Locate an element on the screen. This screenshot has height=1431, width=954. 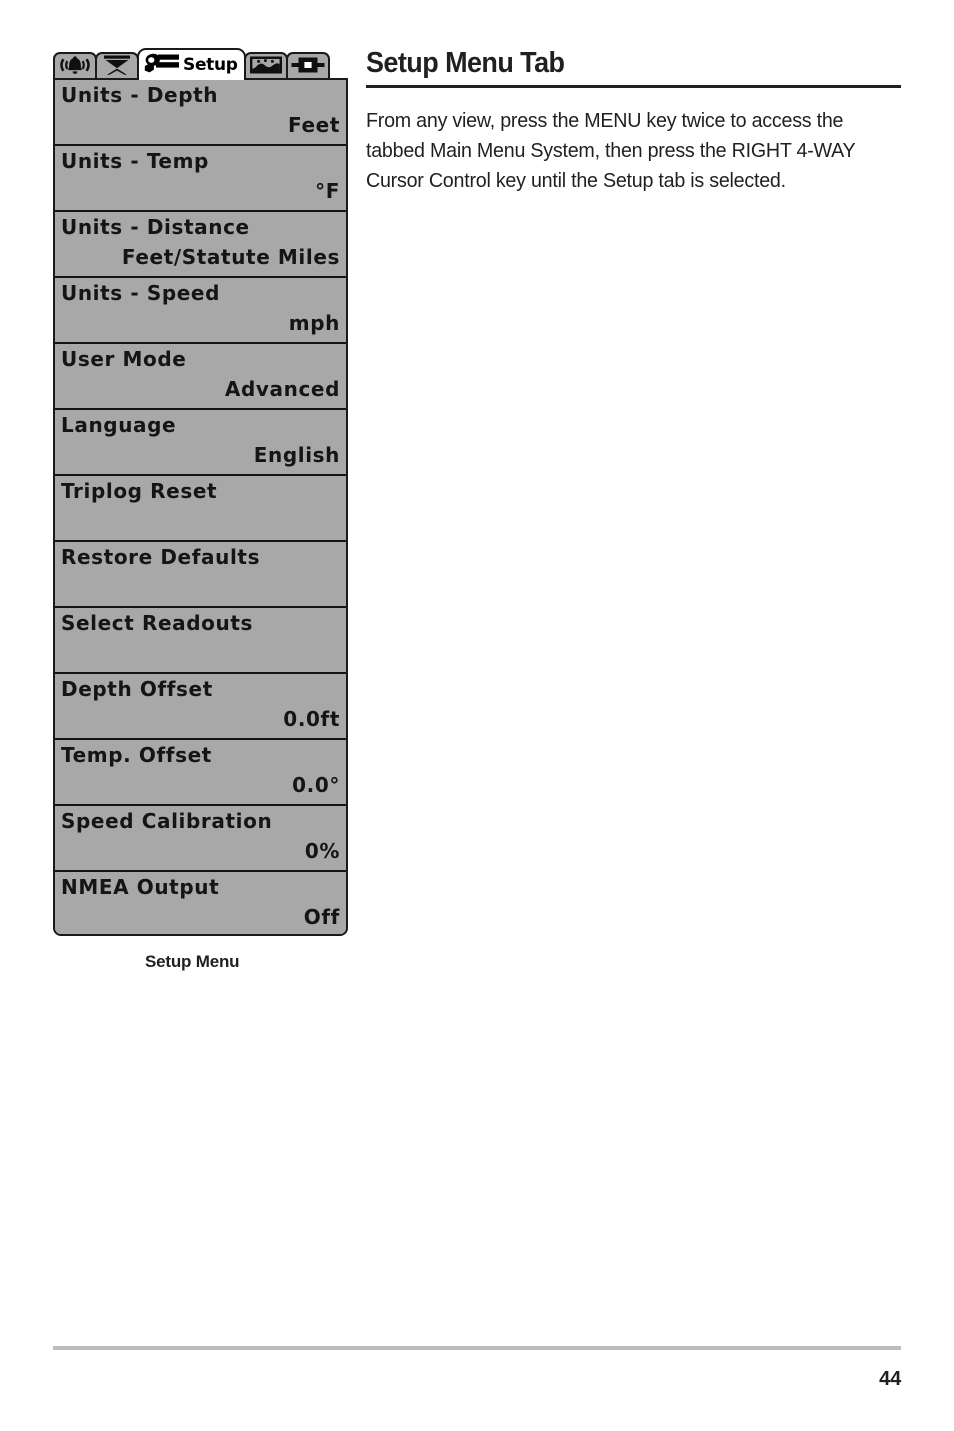
menu-item-value: Advanced is located at coordinates (282, 389).